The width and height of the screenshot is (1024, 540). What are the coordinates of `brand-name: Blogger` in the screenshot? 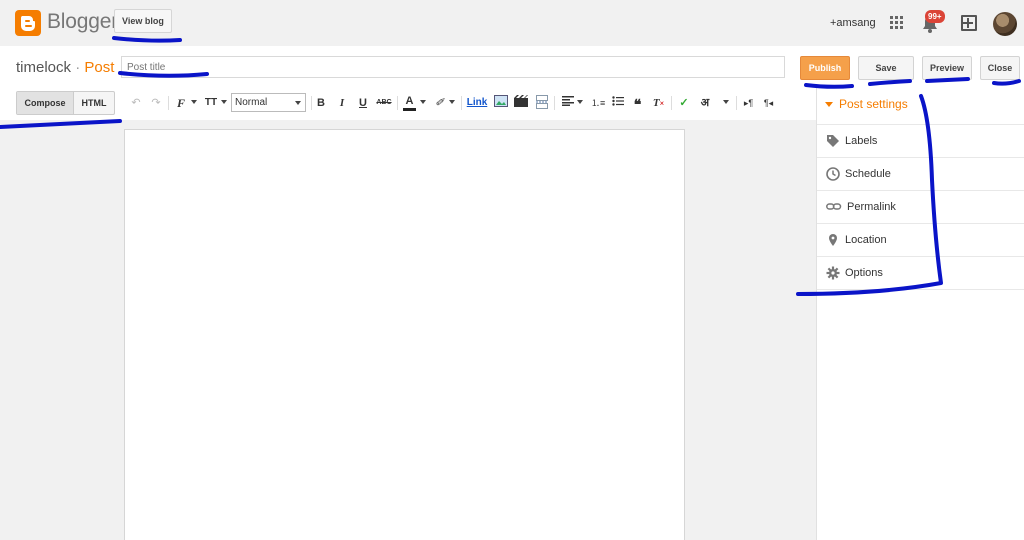 It's located at (82, 22).